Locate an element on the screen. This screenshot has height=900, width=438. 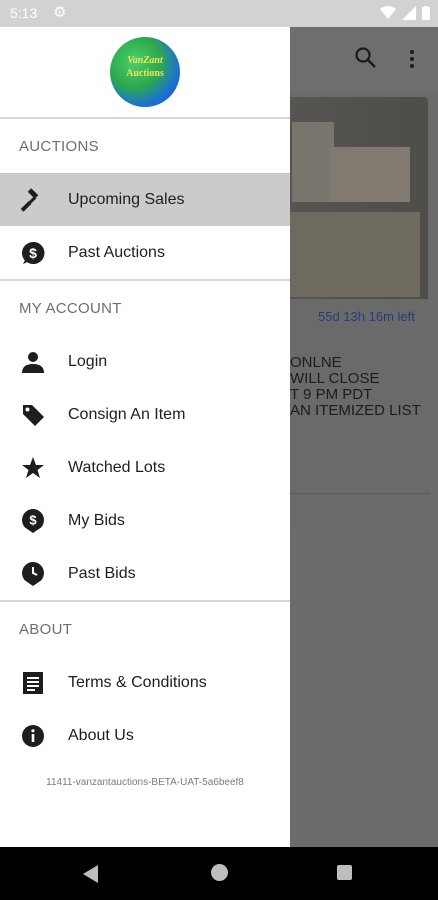
info-icon is located at coordinates (33, 736).